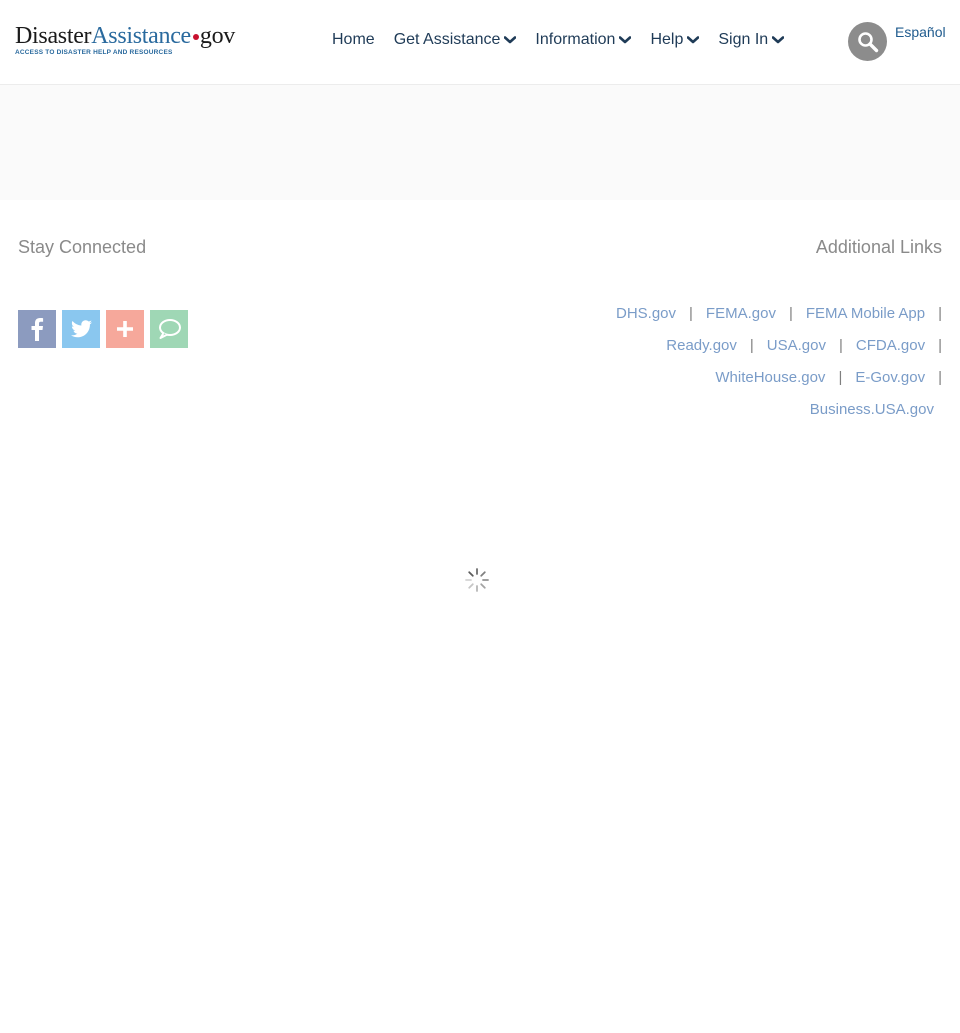 This screenshot has height=1033, width=960. What do you see at coordinates (82, 247) in the screenshot?
I see `stay-connected-title: Stay Connected` at bounding box center [82, 247].